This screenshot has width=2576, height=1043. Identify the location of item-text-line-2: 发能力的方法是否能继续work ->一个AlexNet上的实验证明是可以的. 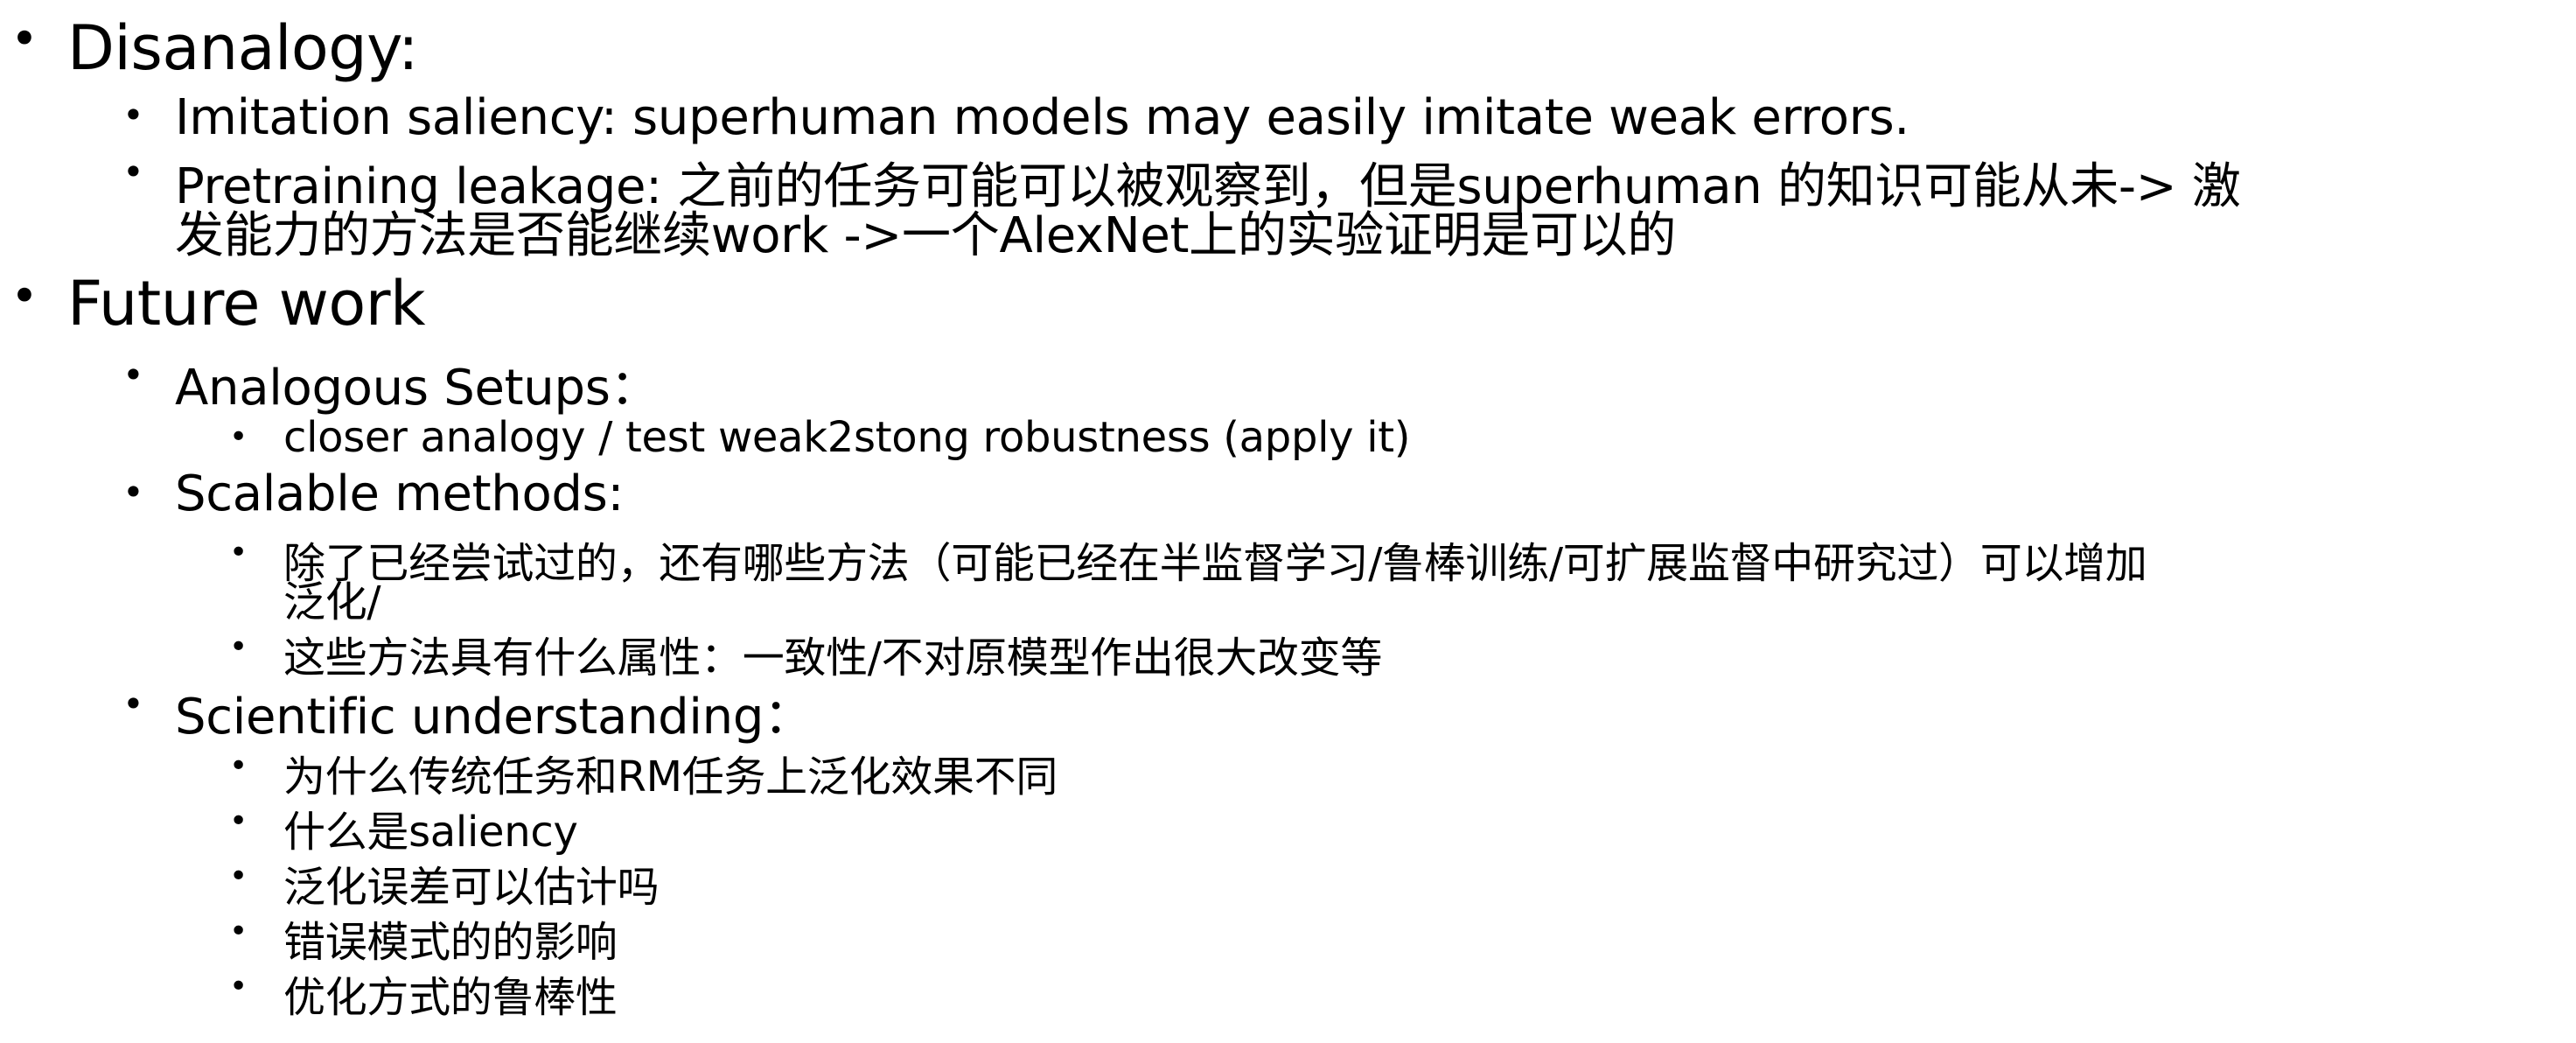
(926, 235).